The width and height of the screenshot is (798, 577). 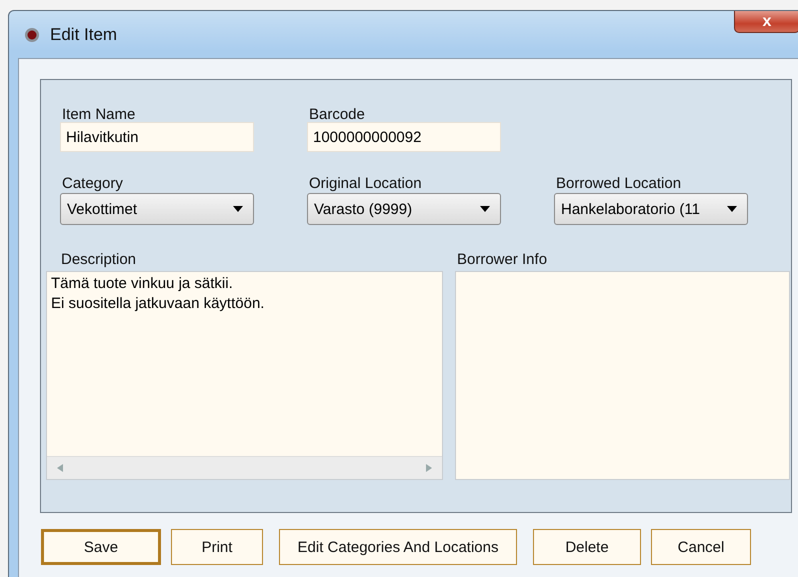 I want to click on app-icon, so click(x=32, y=34).